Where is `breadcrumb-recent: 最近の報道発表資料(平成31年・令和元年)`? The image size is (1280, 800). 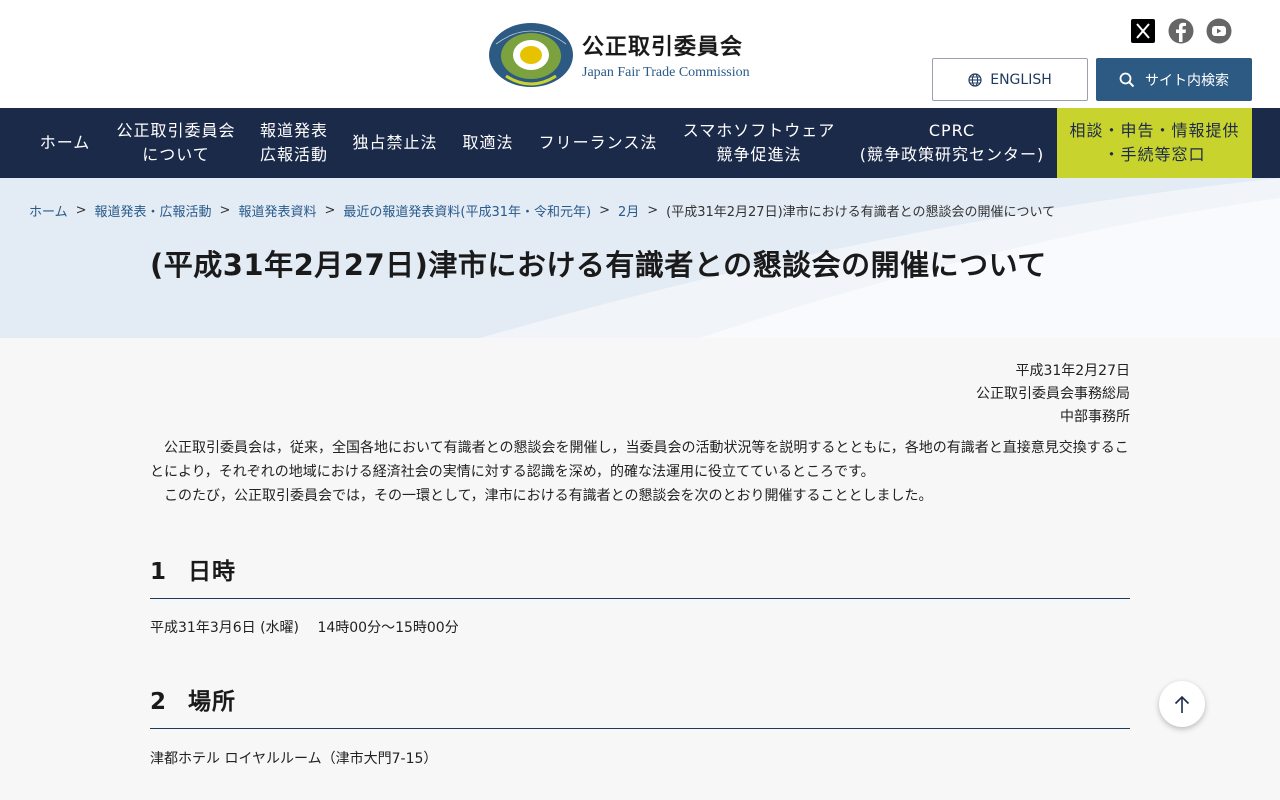 breadcrumb-recent: 最近の報道発表資料(平成31年・令和元年) is located at coordinates (467, 210).